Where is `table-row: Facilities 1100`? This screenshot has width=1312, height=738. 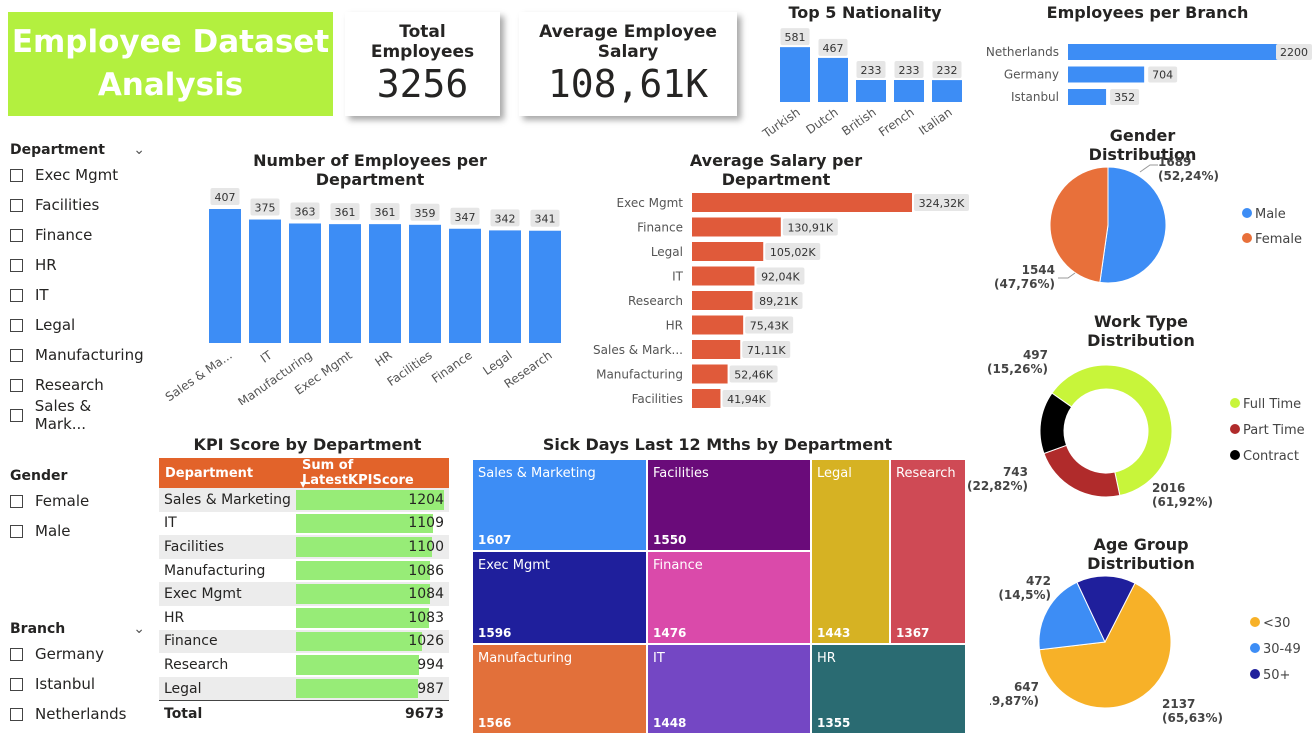
table-row: Facilities 1100 is located at coordinates (304, 547).